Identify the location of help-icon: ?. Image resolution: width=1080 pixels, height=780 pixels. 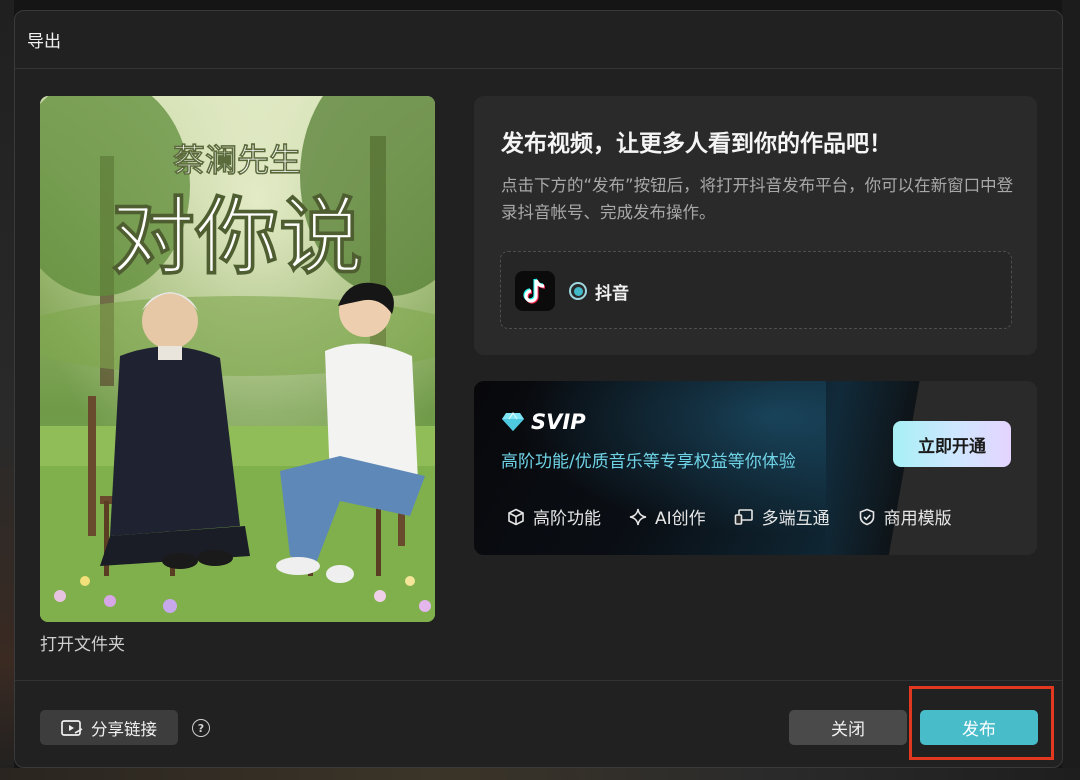
(201, 728).